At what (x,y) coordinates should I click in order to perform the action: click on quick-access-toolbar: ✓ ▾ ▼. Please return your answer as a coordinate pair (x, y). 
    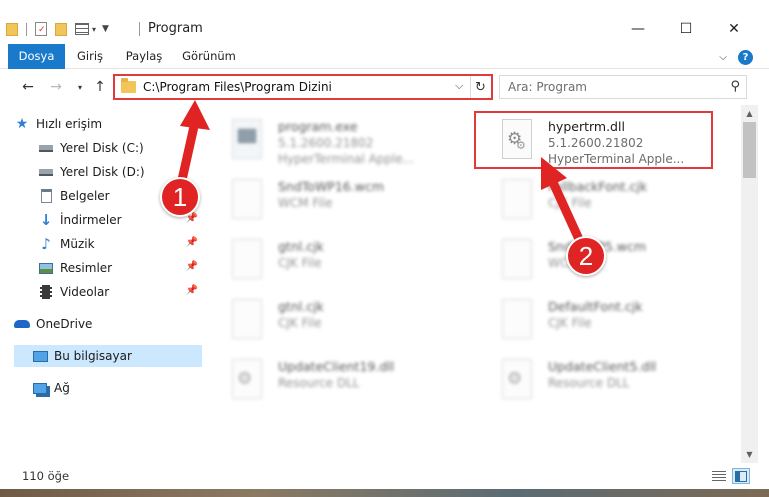
    Looking at the image, I should click on (57, 29).